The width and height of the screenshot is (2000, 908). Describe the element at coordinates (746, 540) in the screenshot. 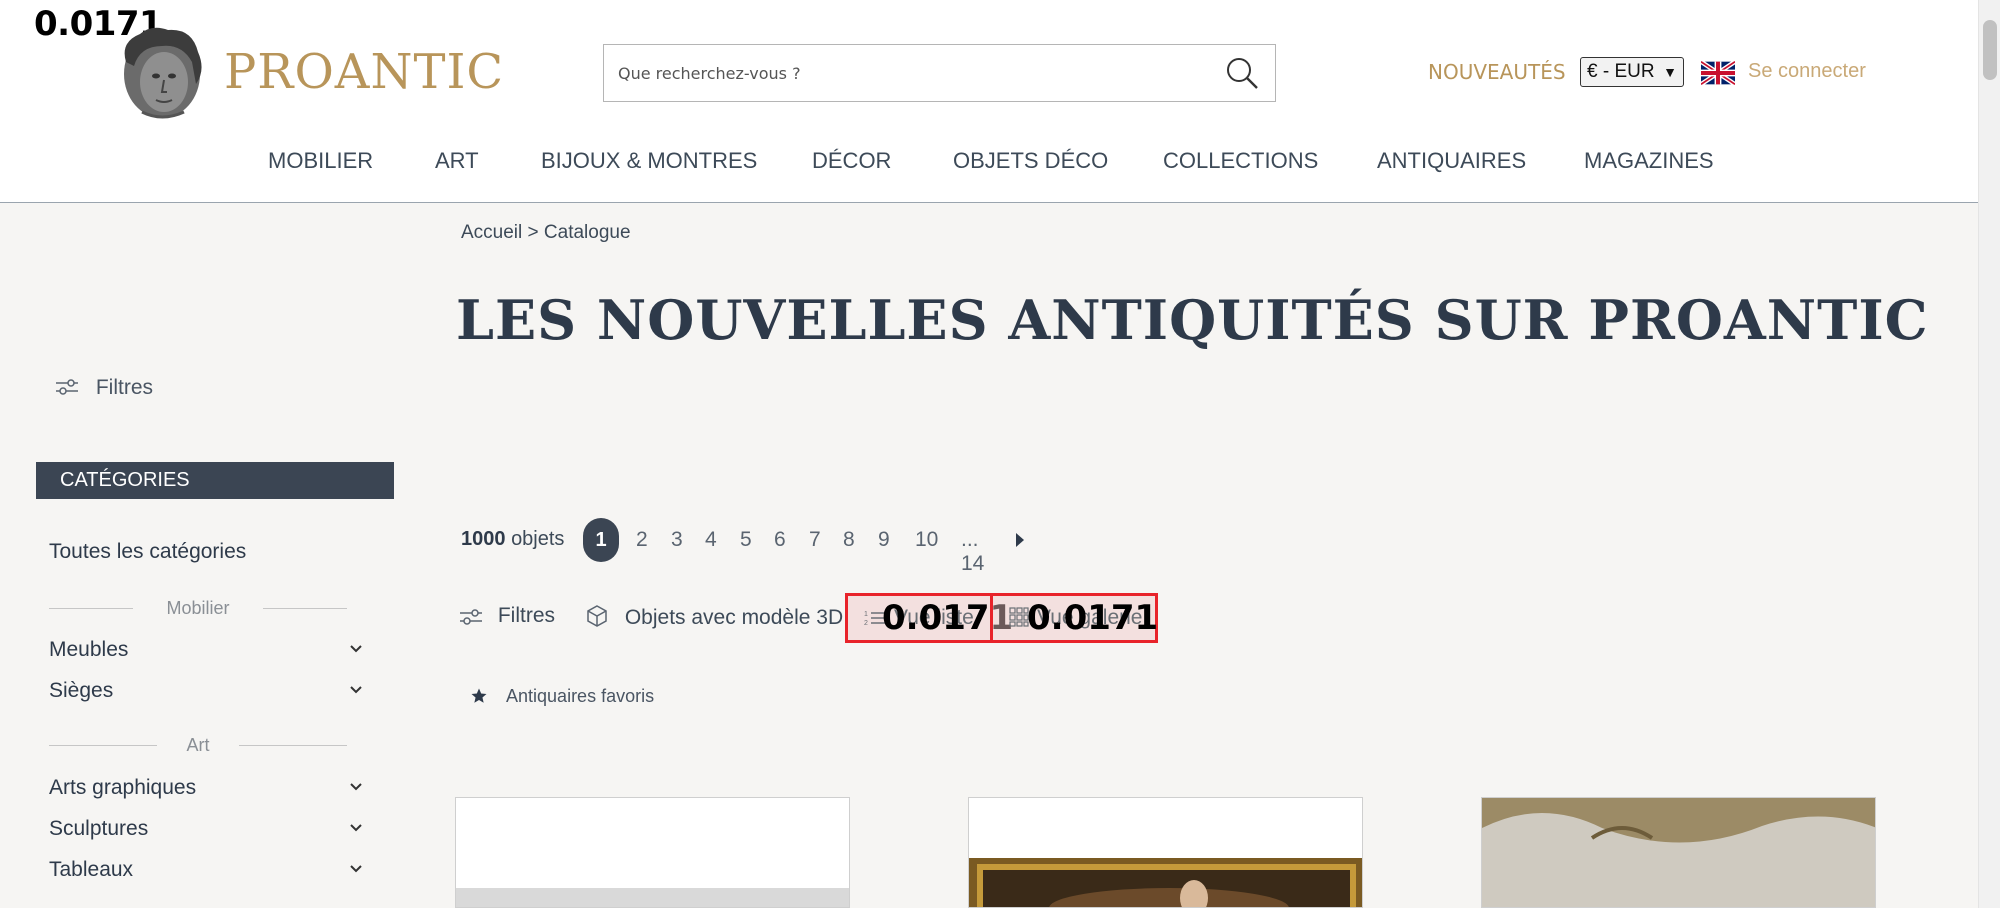

I see `page-link-5: 5` at that location.